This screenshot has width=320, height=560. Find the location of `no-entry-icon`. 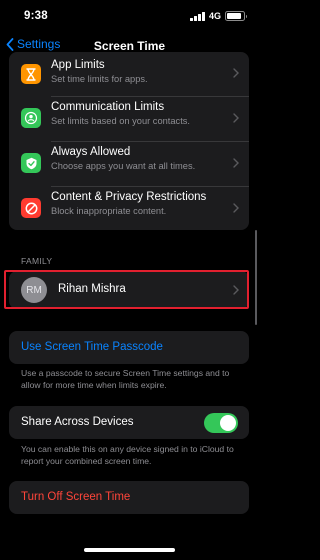

no-entry-icon is located at coordinates (31, 208).